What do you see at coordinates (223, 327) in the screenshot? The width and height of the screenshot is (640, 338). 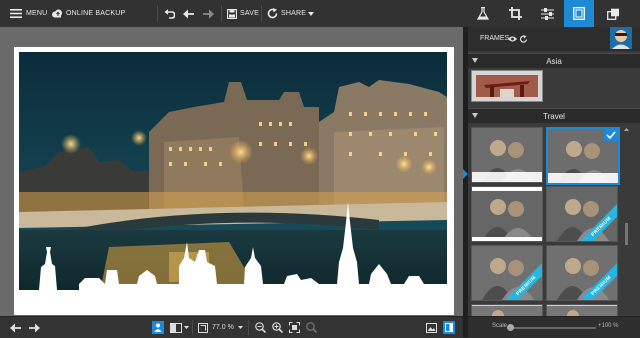 I see `zoom-value: 77.0 %` at bounding box center [223, 327].